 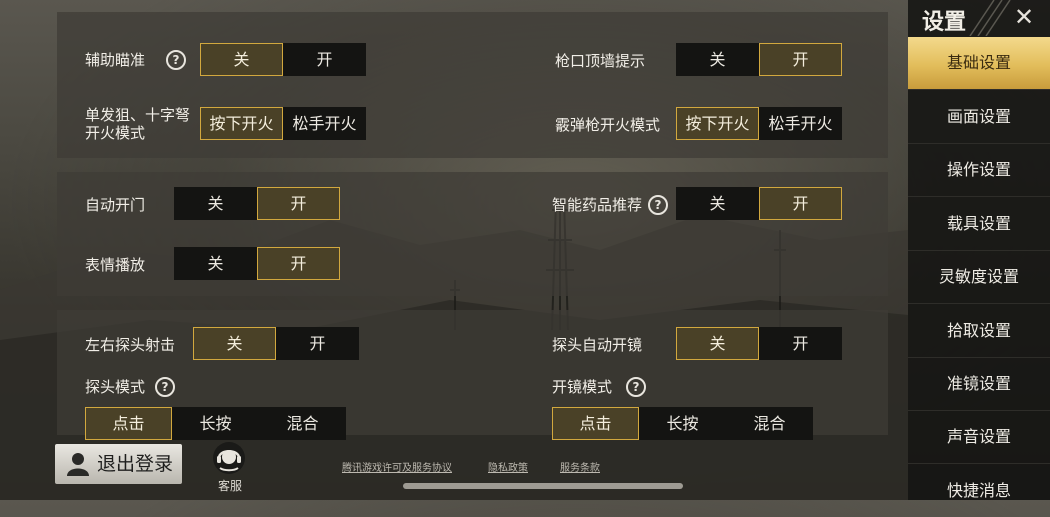 What do you see at coordinates (229, 458) in the screenshot?
I see `customer-service-icon` at bounding box center [229, 458].